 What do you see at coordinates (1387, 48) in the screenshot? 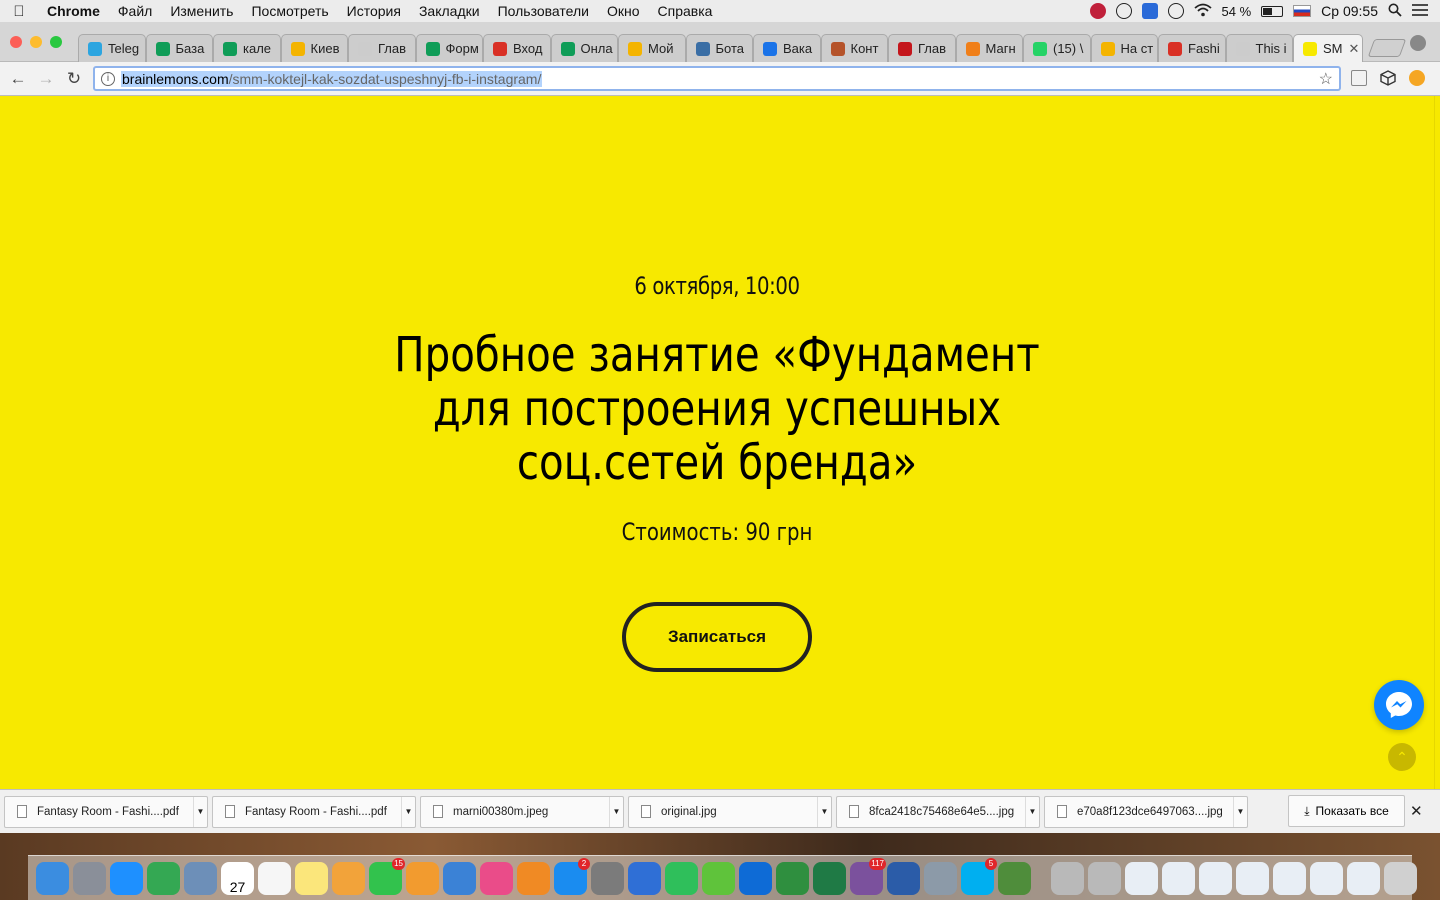
I see `new-tab-button` at bounding box center [1387, 48].